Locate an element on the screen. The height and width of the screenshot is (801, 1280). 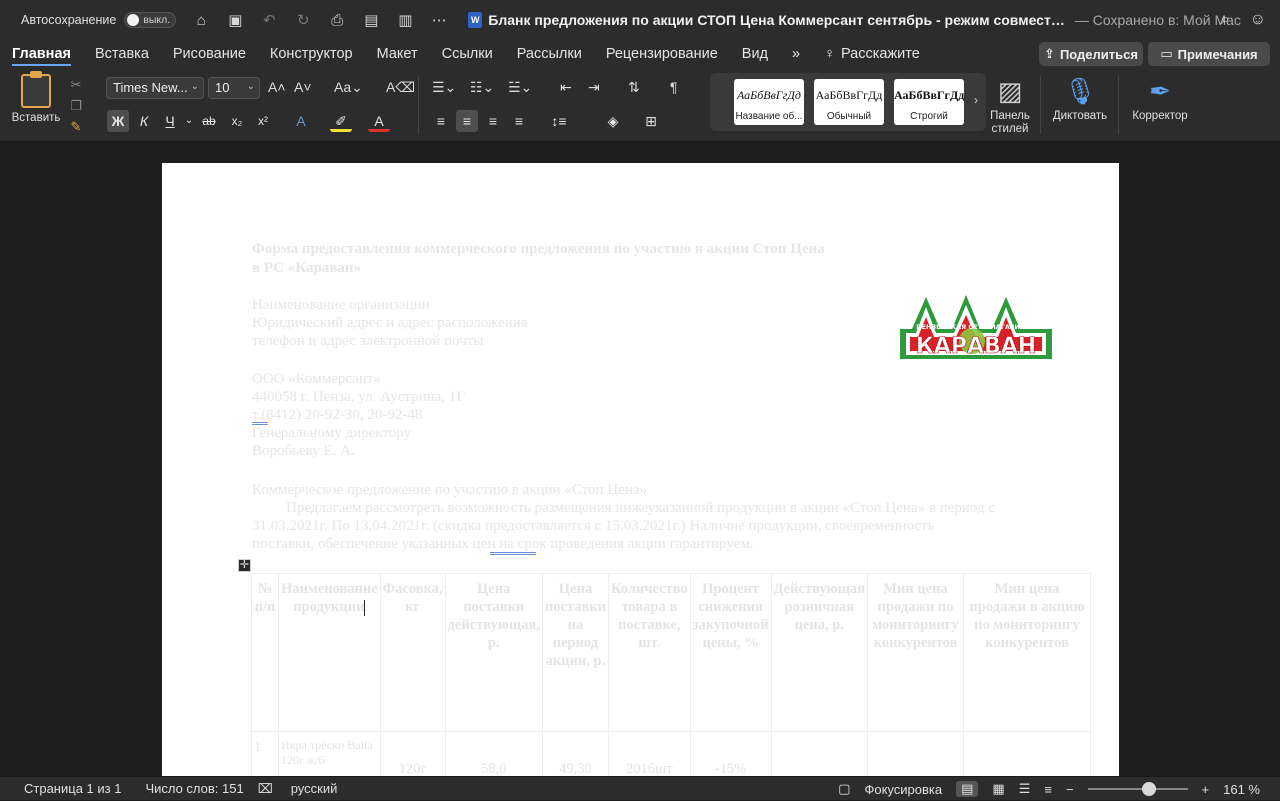
table-header-cell: Количество товара в поставке, шт. is located at coordinates (649, 652).